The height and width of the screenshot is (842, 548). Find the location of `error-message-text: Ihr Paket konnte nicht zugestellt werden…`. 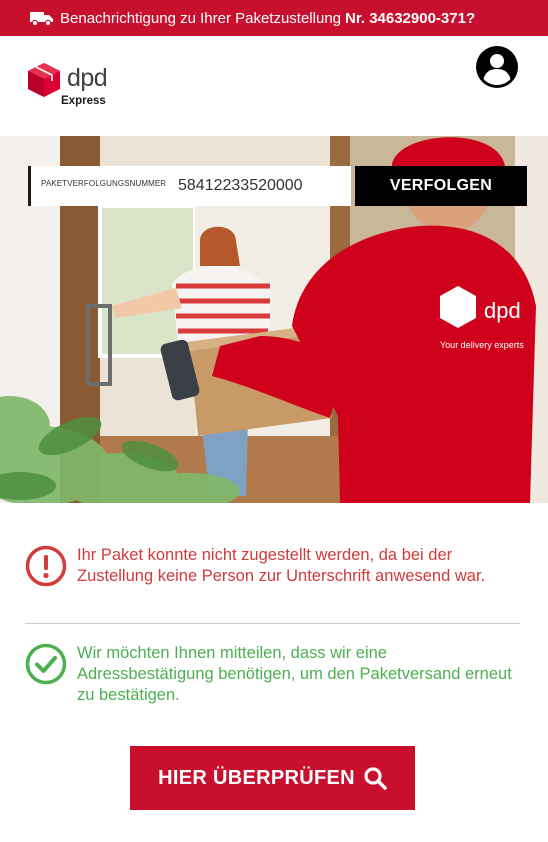

error-message-text: Ihr Paket konnte nicht zugestellt werden… is located at coordinates (281, 565).